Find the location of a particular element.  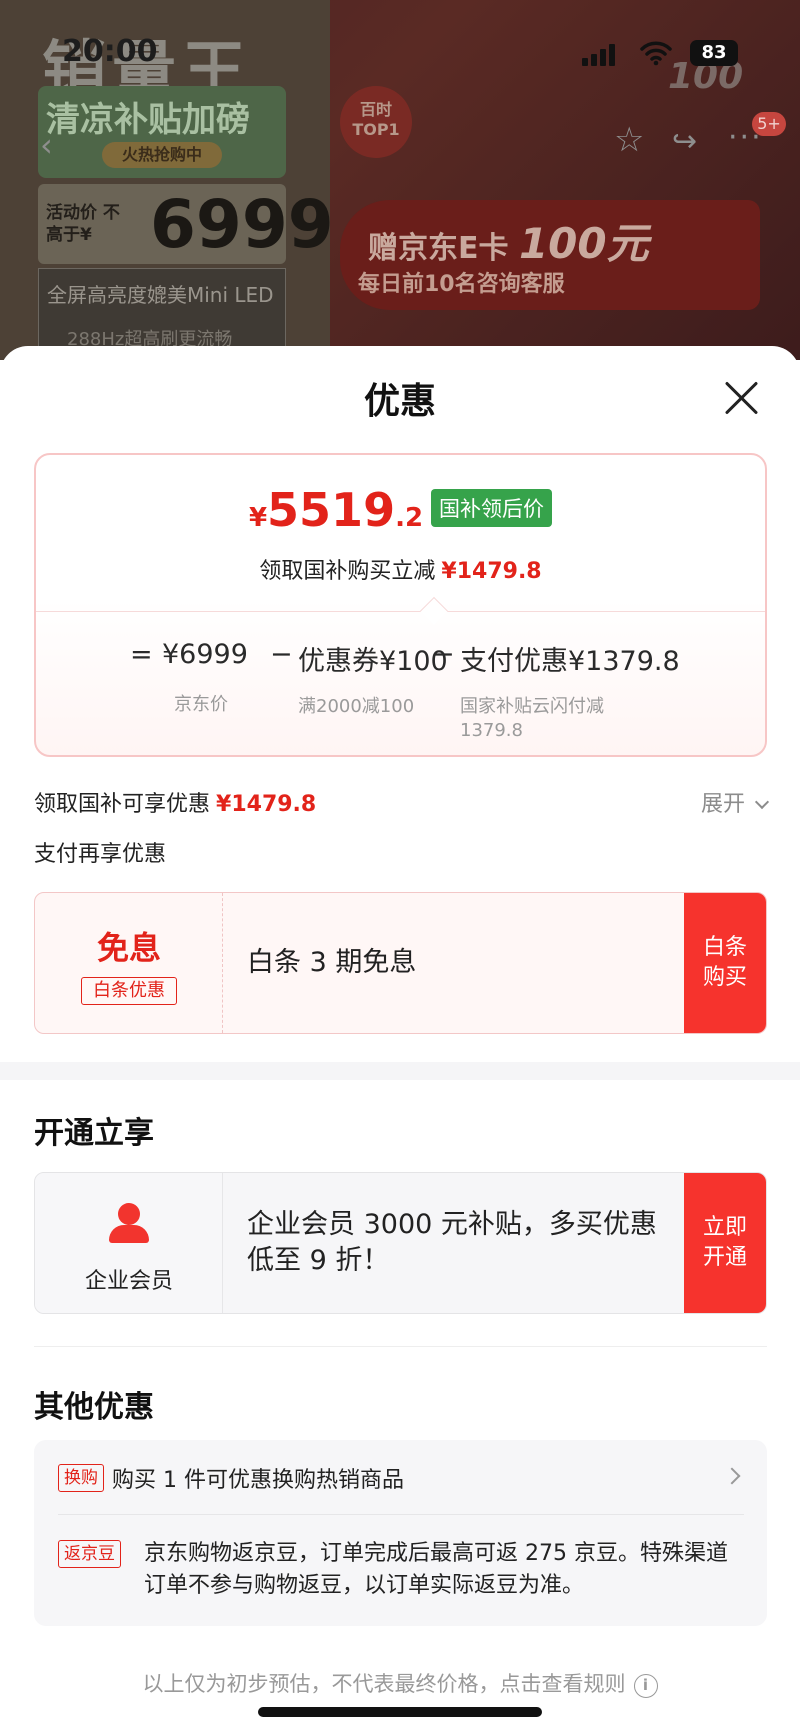

interest-free-text: 免息 is located at coordinates (128, 948).